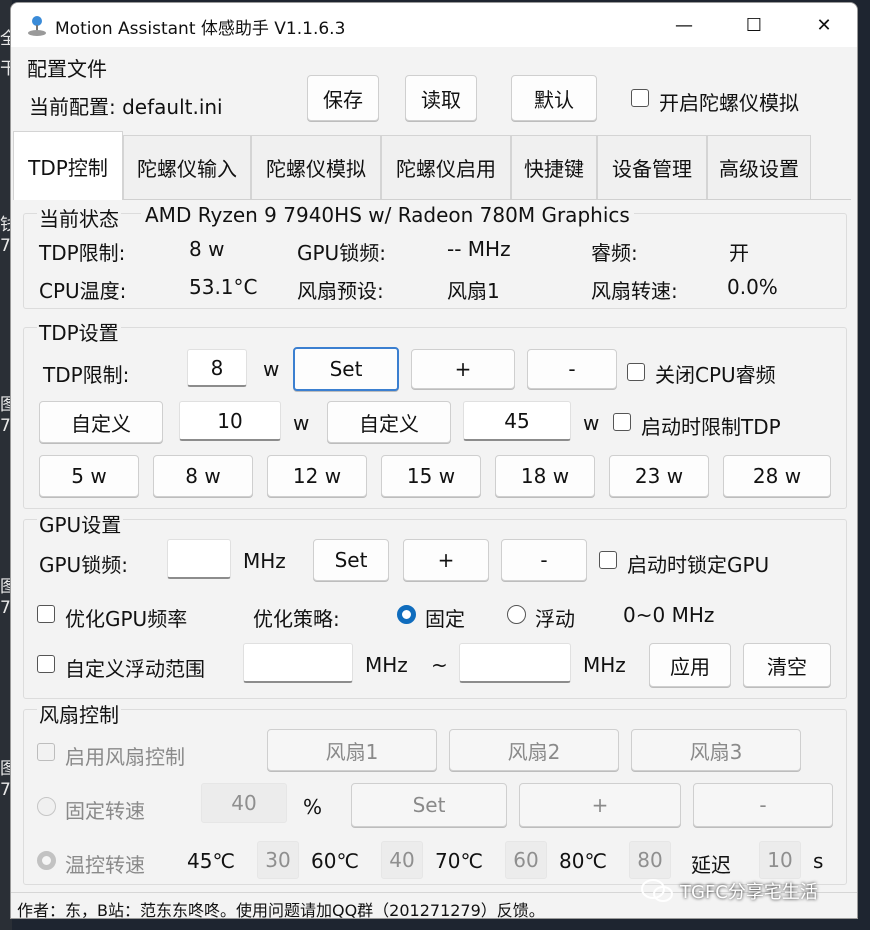 This screenshot has width=870, height=930. What do you see at coordinates (317, 476) in the screenshot?
I see `preset-12w-button: 12 w` at bounding box center [317, 476].